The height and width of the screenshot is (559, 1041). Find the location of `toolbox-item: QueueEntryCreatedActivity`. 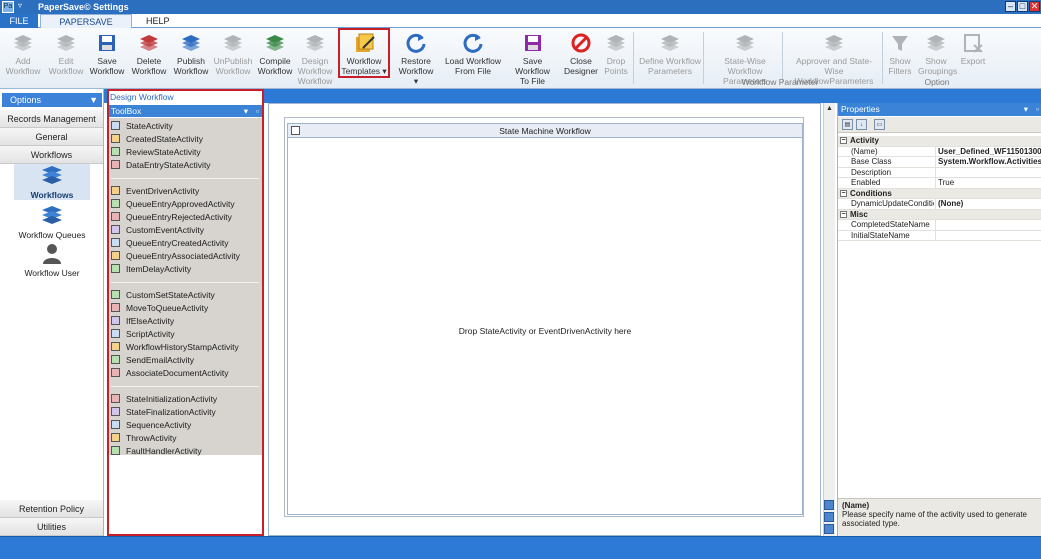

toolbox-item: QueueEntryCreatedActivity is located at coordinates (170, 243).